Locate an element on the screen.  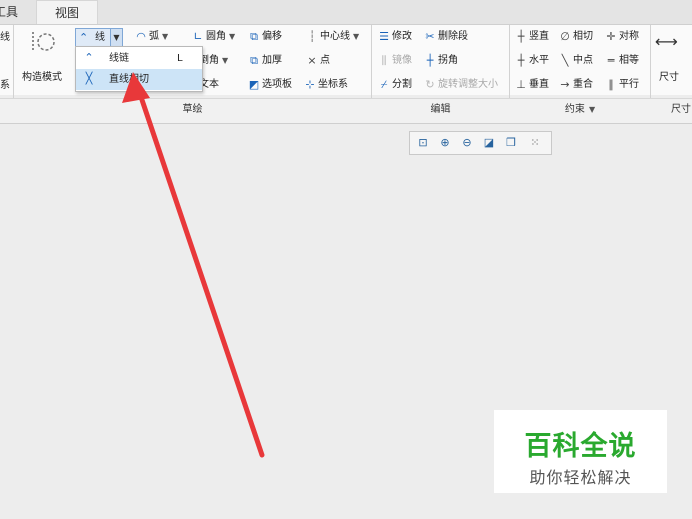
watermark: 百科全说 助你轻松解决 is located at coordinates (580, 451).